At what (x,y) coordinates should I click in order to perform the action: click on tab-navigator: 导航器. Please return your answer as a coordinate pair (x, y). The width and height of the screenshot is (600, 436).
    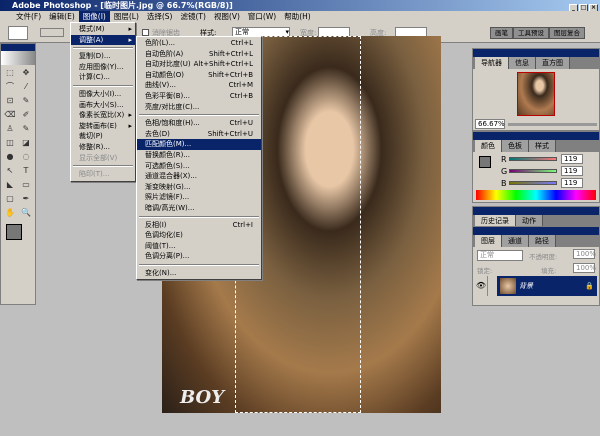
    Looking at the image, I should click on (492, 63).